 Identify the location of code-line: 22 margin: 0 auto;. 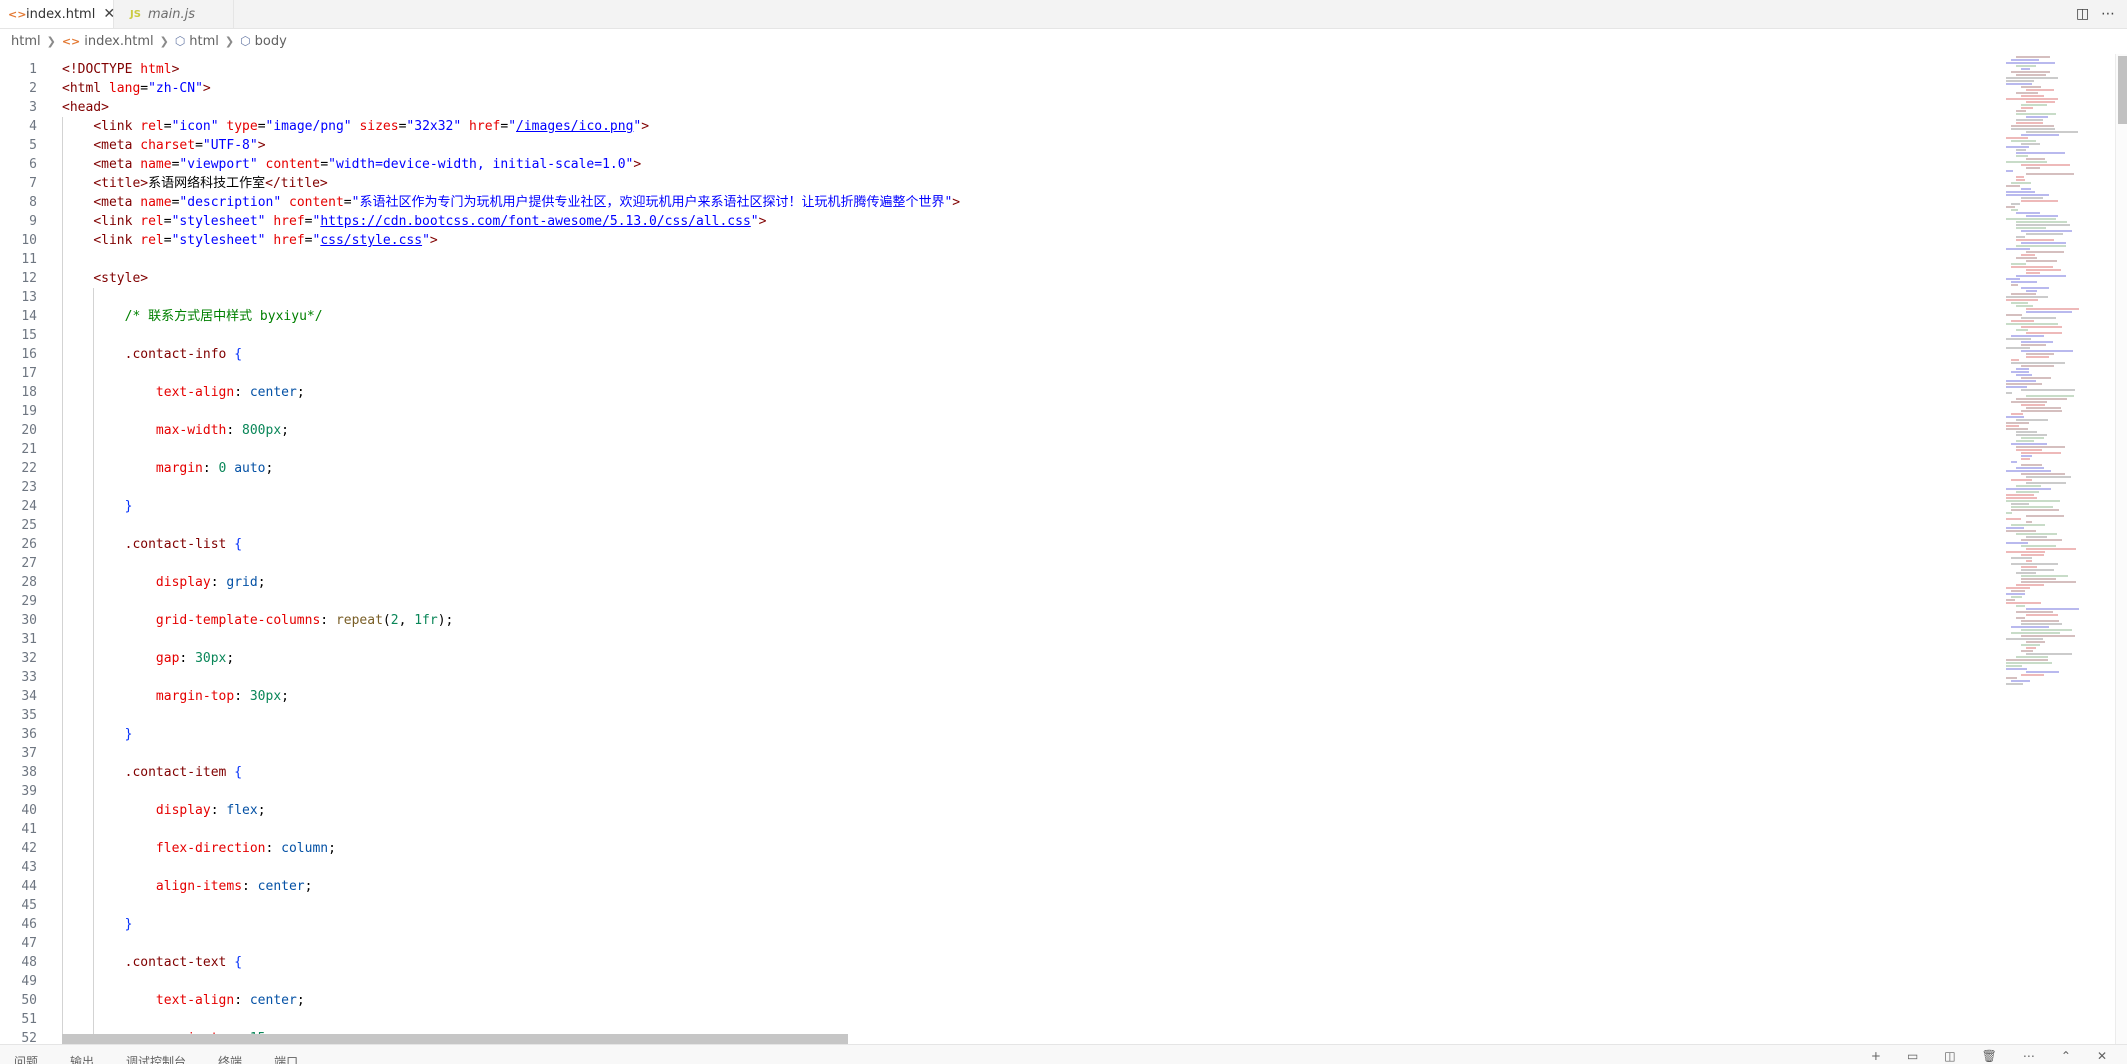
(1000, 468).